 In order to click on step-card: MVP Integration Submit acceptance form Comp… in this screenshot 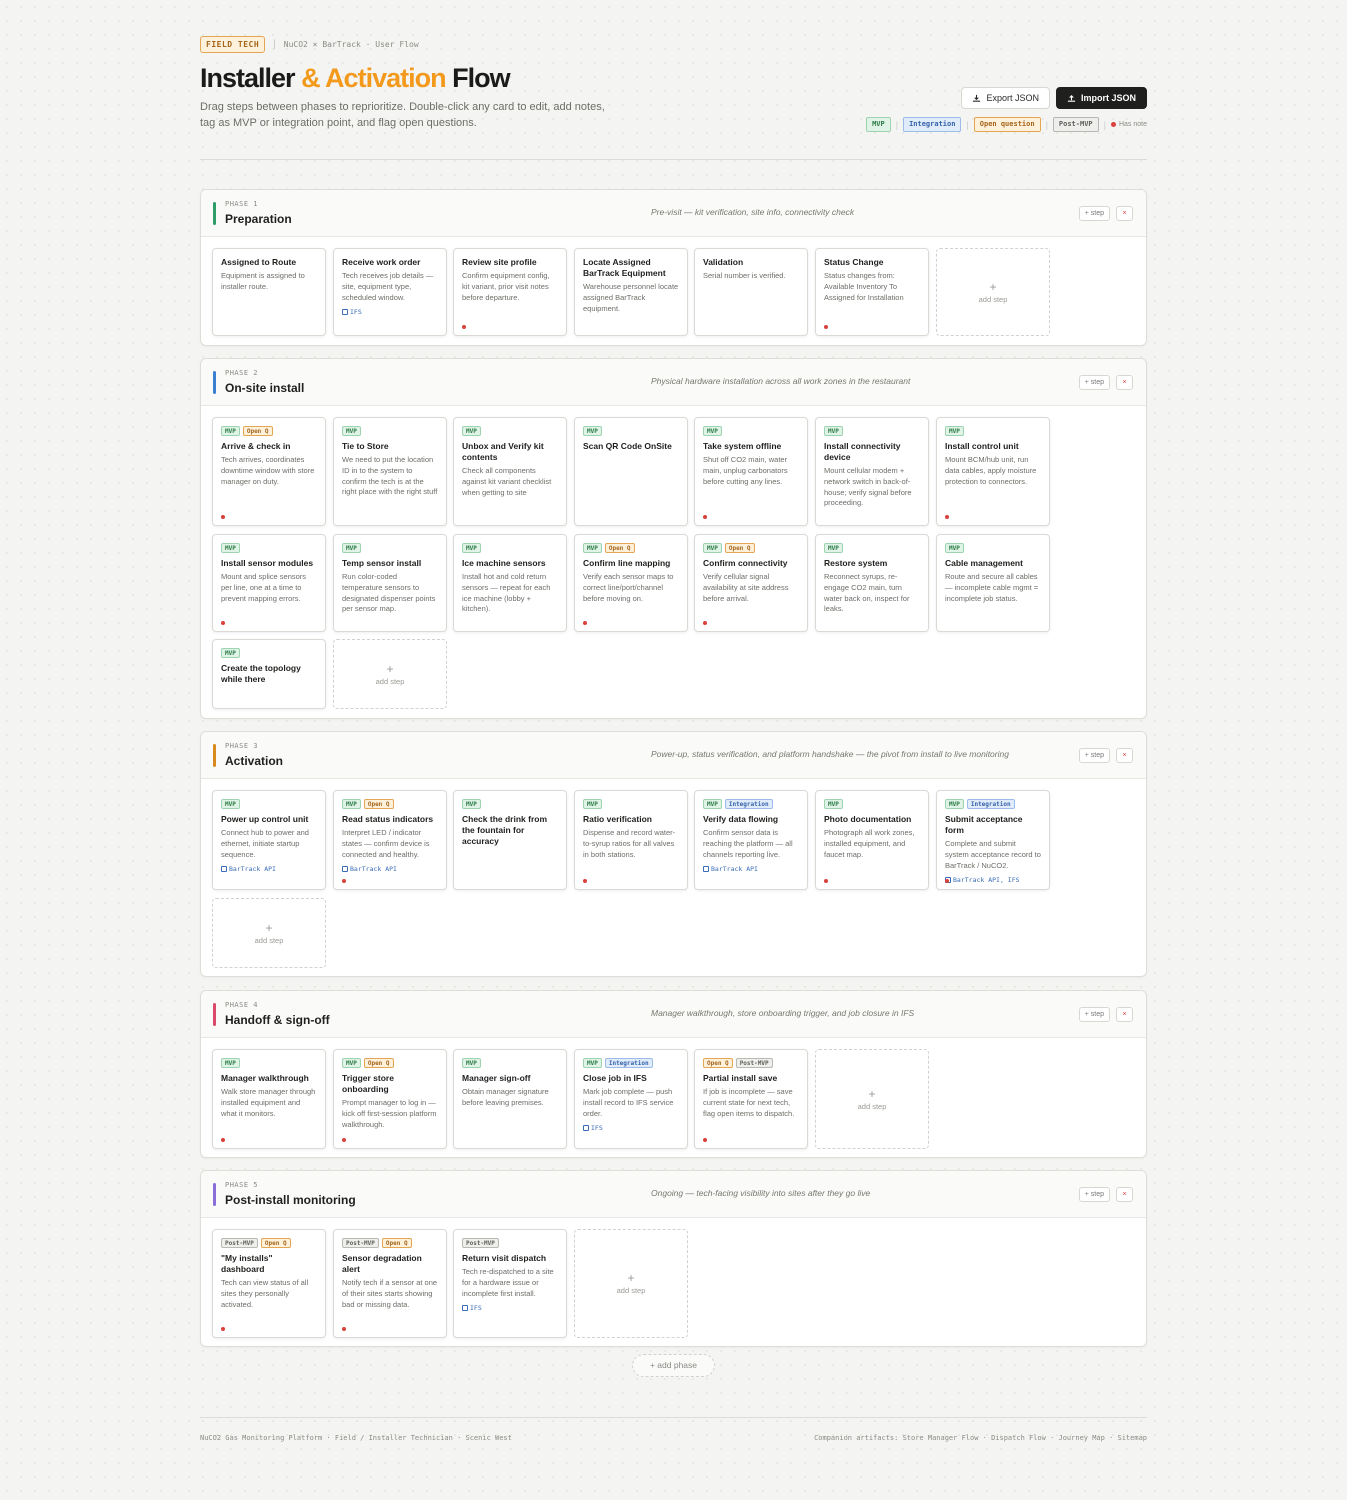, I will do `click(993, 840)`.